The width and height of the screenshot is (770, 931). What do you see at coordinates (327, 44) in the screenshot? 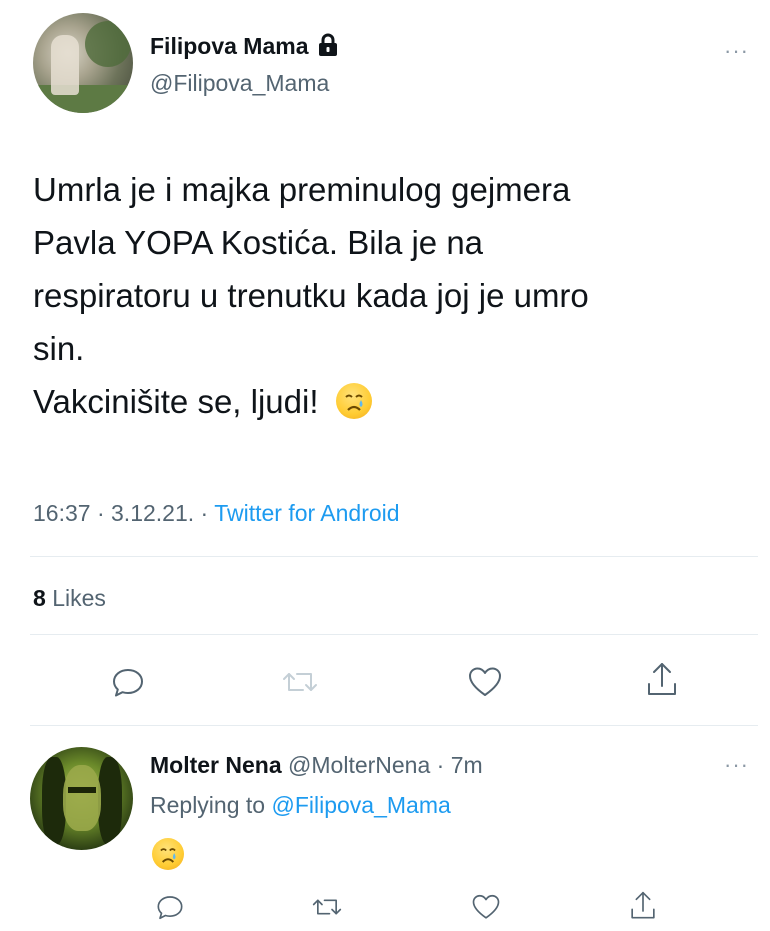
I see `lock-icon` at bounding box center [327, 44].